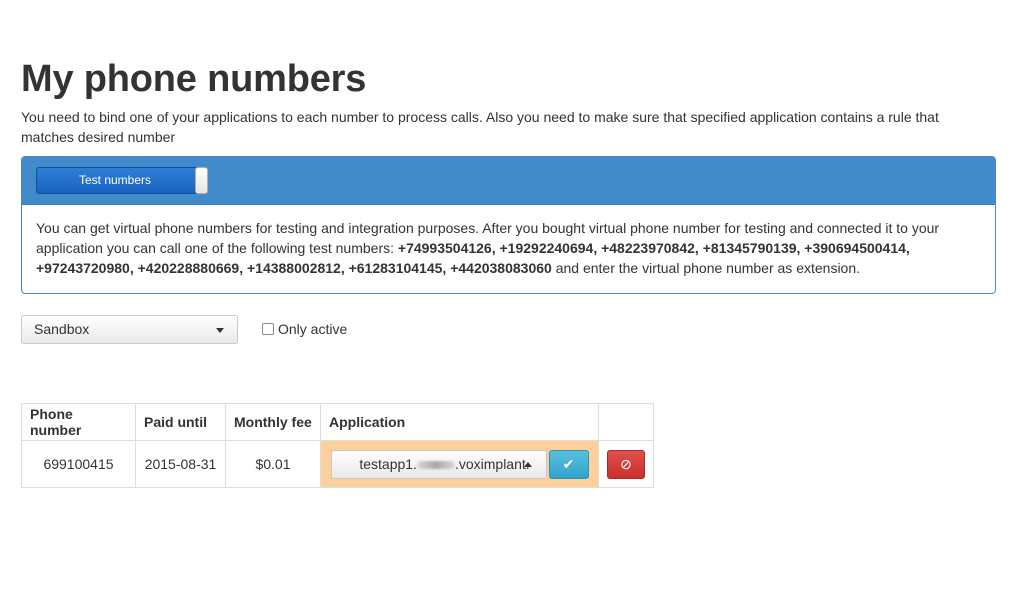 The image size is (1024, 594). What do you see at coordinates (78, 422) in the screenshot?
I see `header-phone-number: Phone number` at bounding box center [78, 422].